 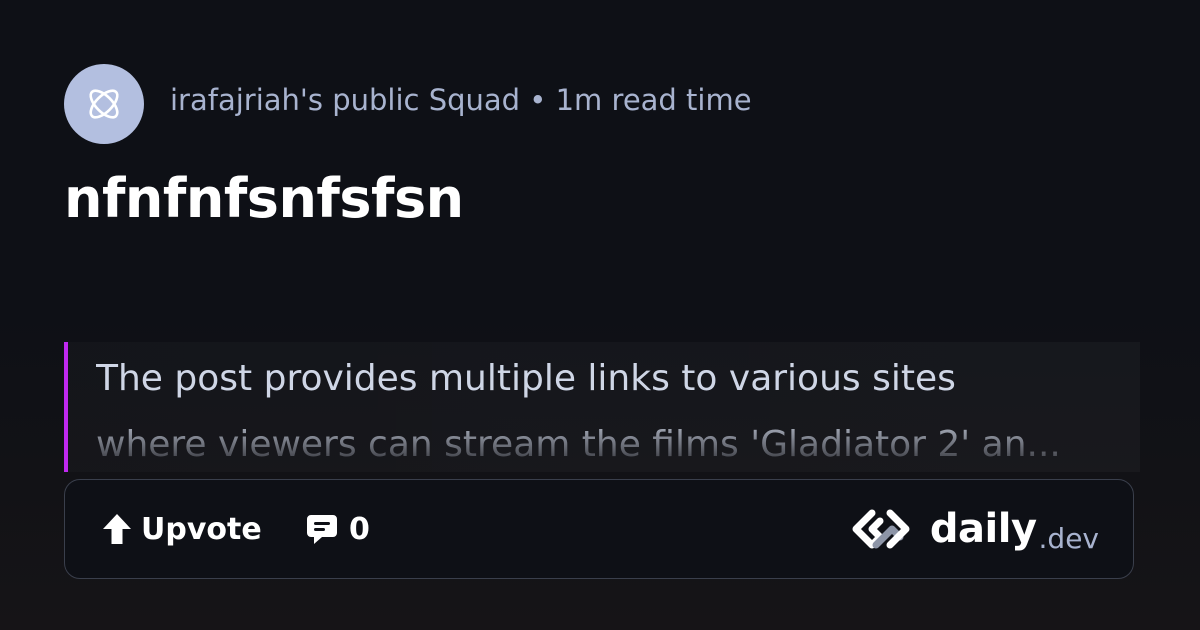 What do you see at coordinates (322, 529) in the screenshot?
I see `comment-icon` at bounding box center [322, 529].